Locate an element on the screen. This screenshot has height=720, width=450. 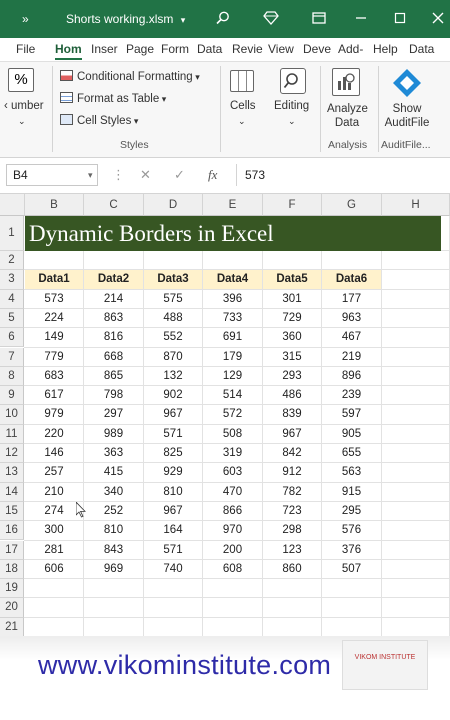
row-header-20: 20 is located at coordinates (12, 608).